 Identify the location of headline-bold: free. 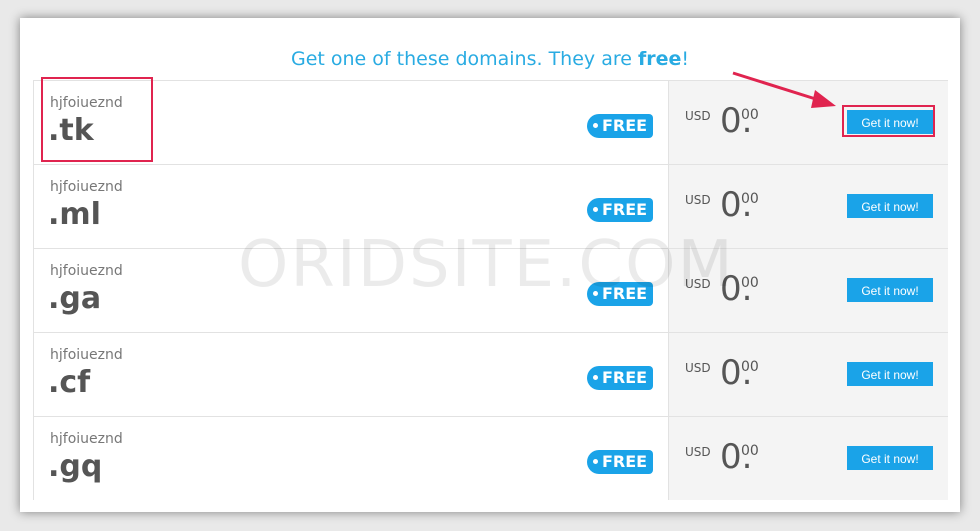
(659, 59).